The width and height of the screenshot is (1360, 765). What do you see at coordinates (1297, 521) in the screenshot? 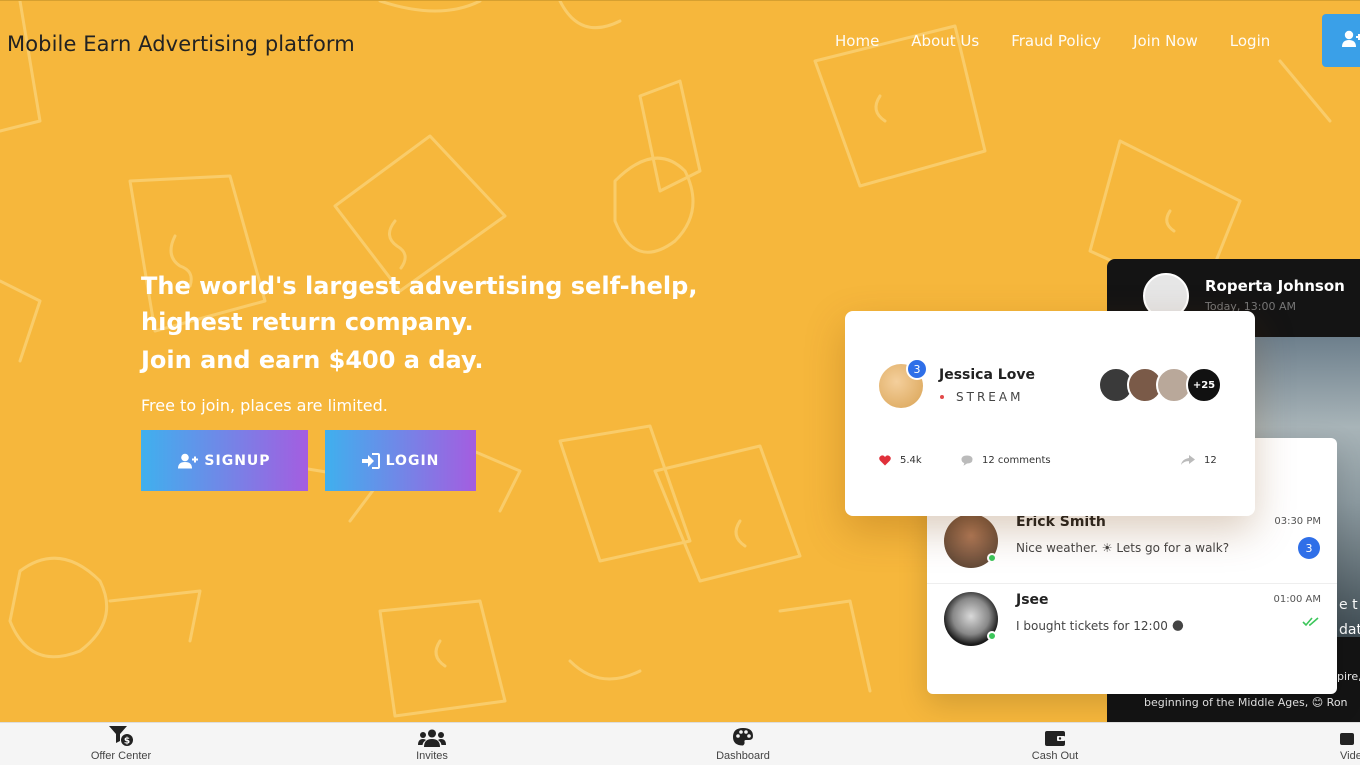
I see `chat-time: 03:30 PM` at bounding box center [1297, 521].